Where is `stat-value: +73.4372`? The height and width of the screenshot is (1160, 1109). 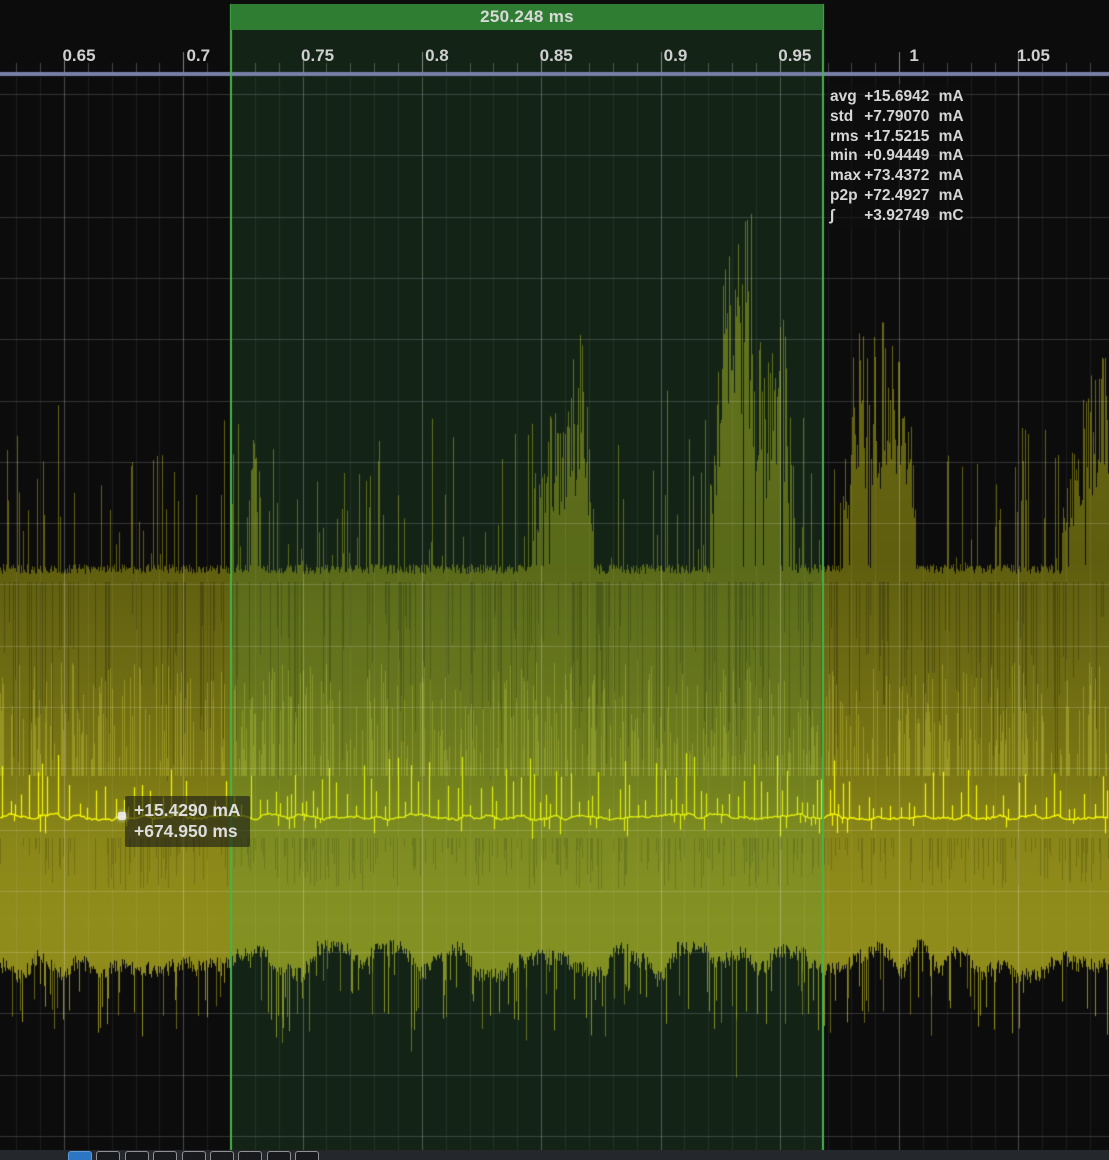 stat-value: +73.4372 is located at coordinates (897, 176).